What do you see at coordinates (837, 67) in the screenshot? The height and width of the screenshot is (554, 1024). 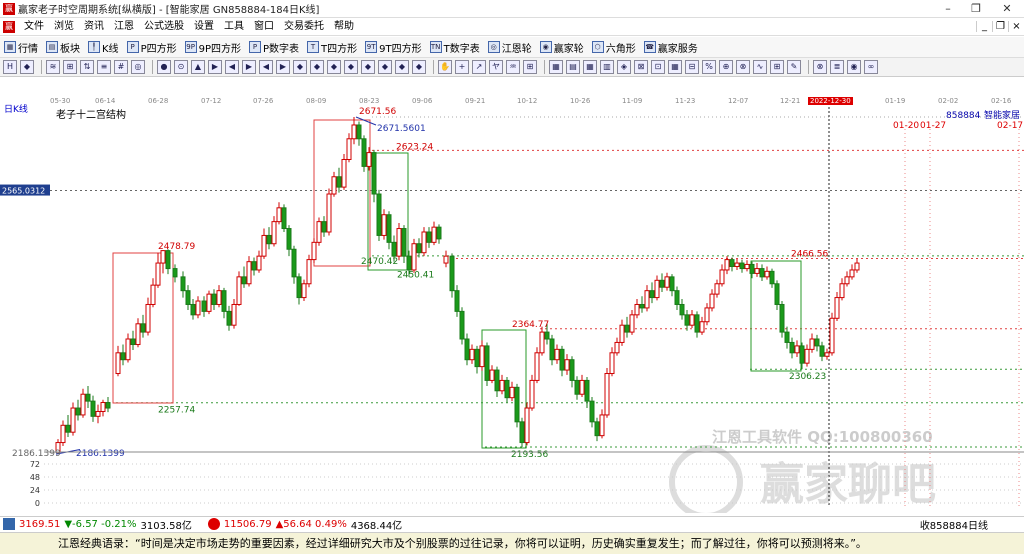 I see `drawing-tool-46-icon: ≣` at bounding box center [837, 67].